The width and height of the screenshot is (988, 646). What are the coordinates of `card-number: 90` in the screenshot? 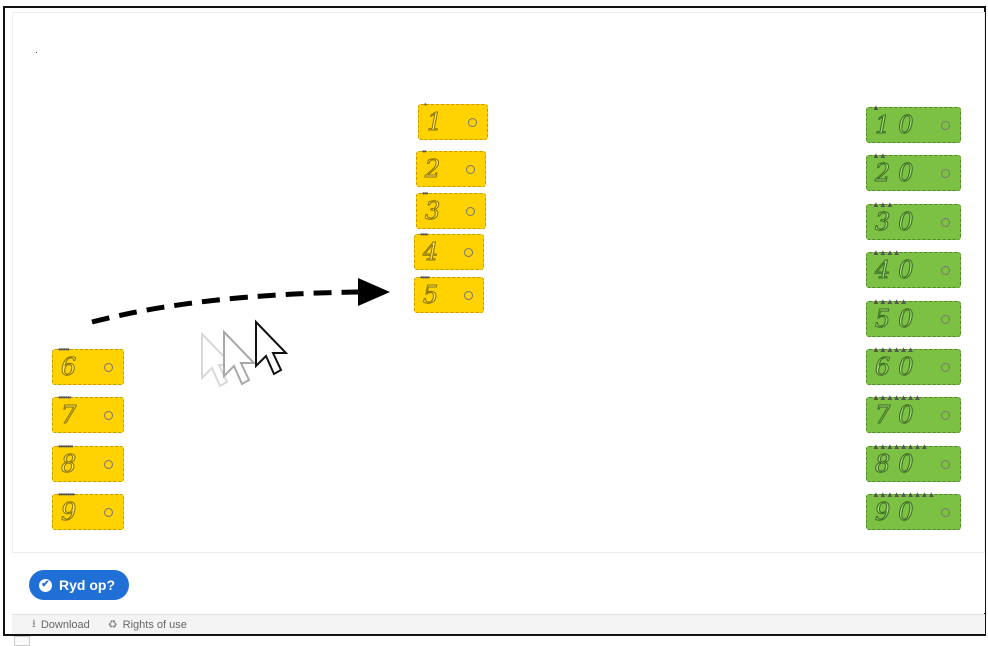 It's located at (898, 512).